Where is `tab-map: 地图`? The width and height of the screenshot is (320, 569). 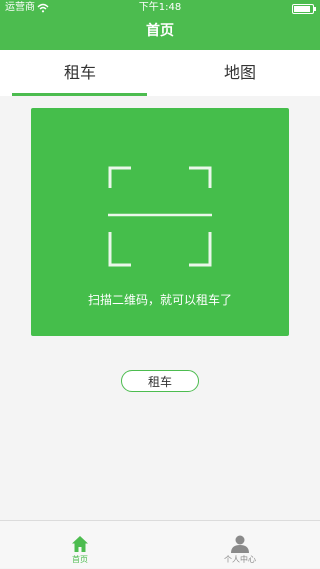 tab-map: 地图 is located at coordinates (240, 73).